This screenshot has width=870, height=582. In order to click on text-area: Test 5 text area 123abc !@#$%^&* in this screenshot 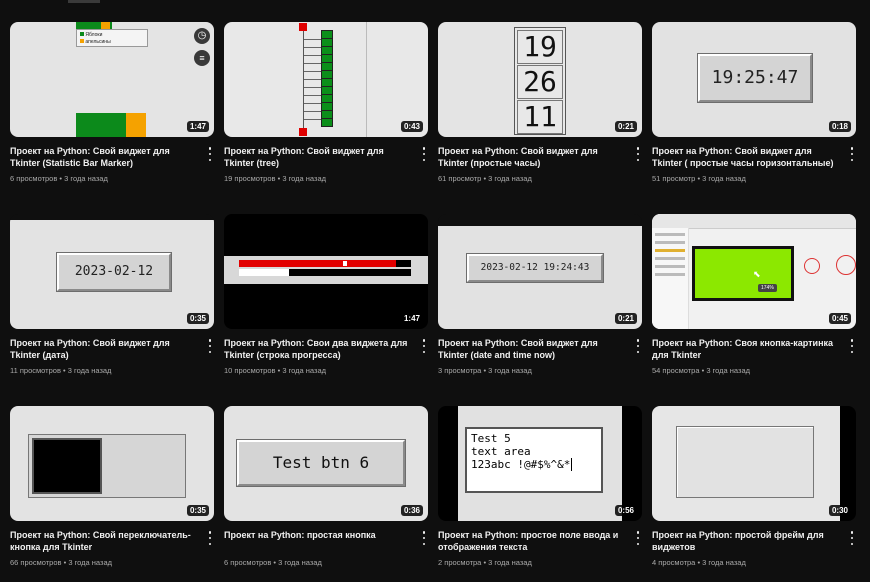, I will do `click(534, 460)`.